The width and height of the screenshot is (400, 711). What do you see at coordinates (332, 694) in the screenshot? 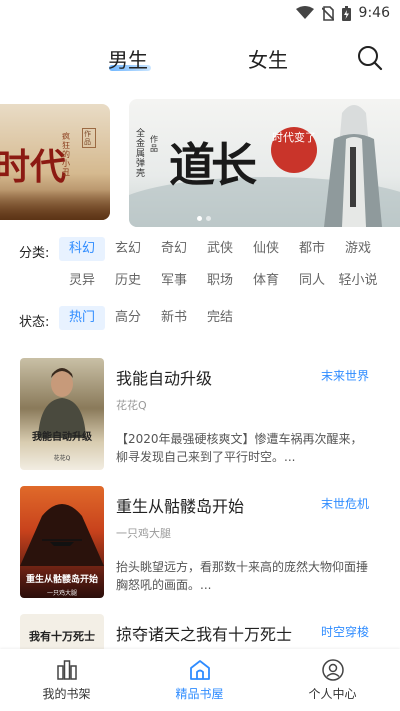
I see `nav-profile-label: 个人中心` at bounding box center [332, 694].